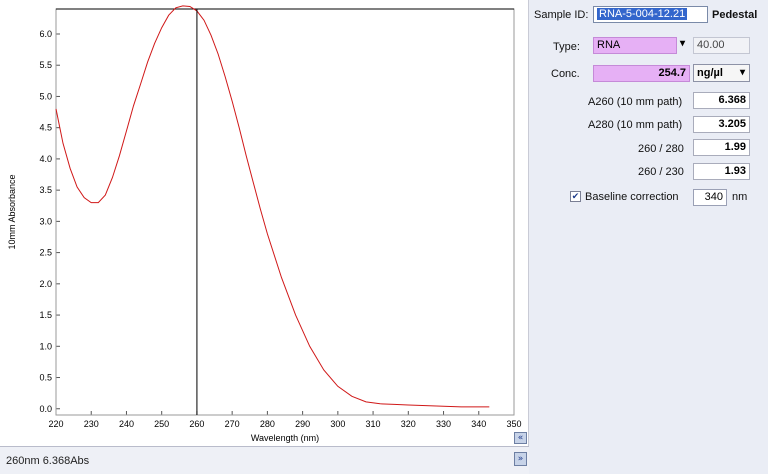  Describe the element at coordinates (661, 172) in the screenshot. I see `ratio-260-230-label: 260 / 230` at that location.